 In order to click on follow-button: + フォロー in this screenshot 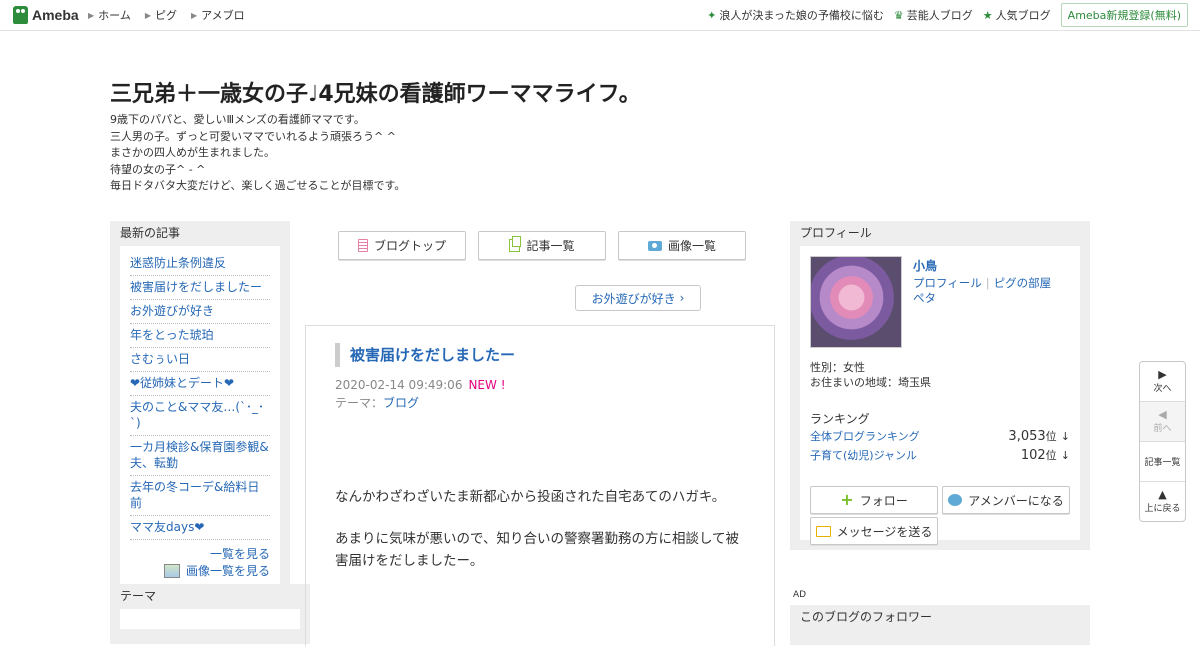, I will do `click(874, 500)`.